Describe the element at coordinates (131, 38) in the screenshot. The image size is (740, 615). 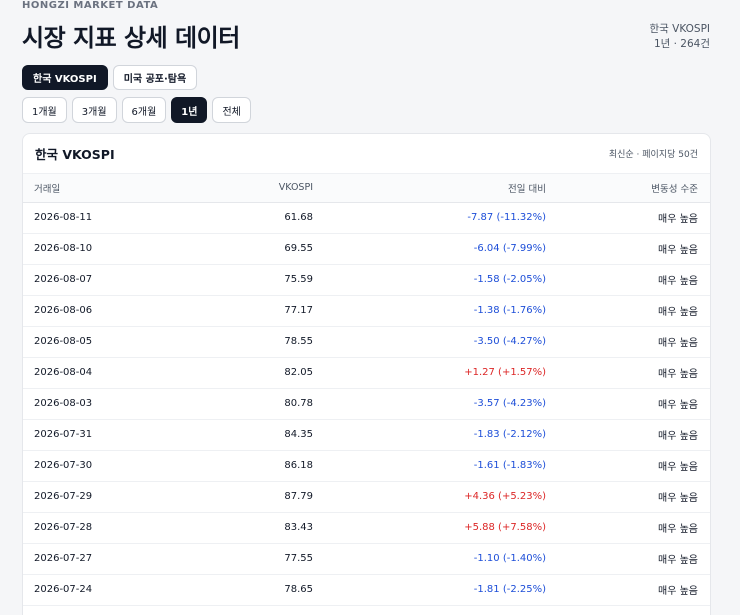
I see `page-title: 시장 지표 상세 데이터` at that location.